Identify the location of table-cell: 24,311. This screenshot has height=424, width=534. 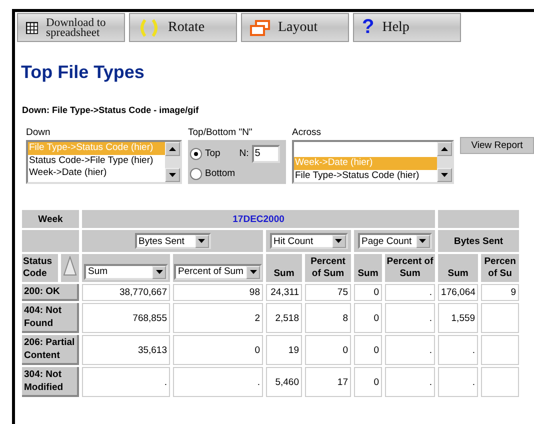
(284, 292).